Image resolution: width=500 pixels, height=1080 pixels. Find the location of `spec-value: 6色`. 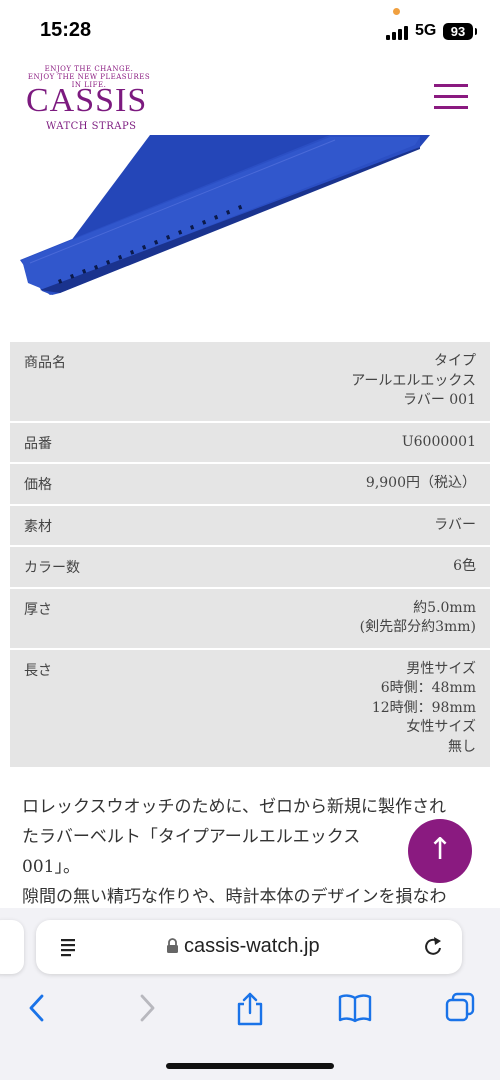

spec-value: 6色 is located at coordinates (250, 567).